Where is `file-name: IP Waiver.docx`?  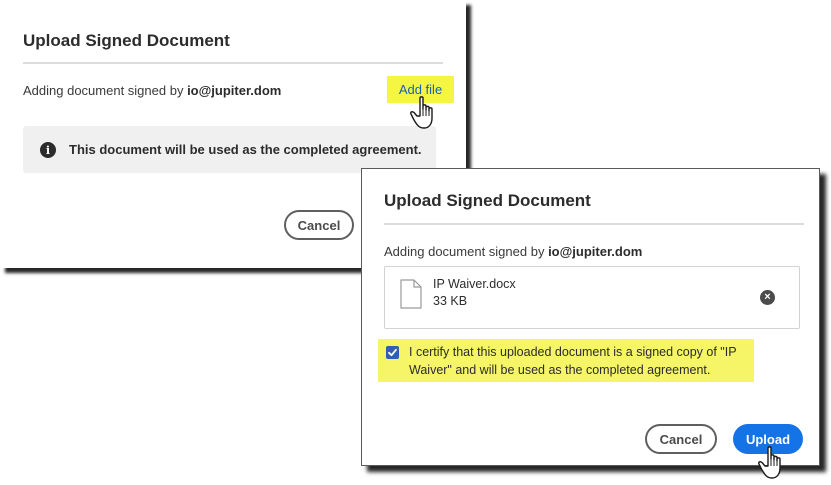
file-name: IP Waiver.docx is located at coordinates (474, 284).